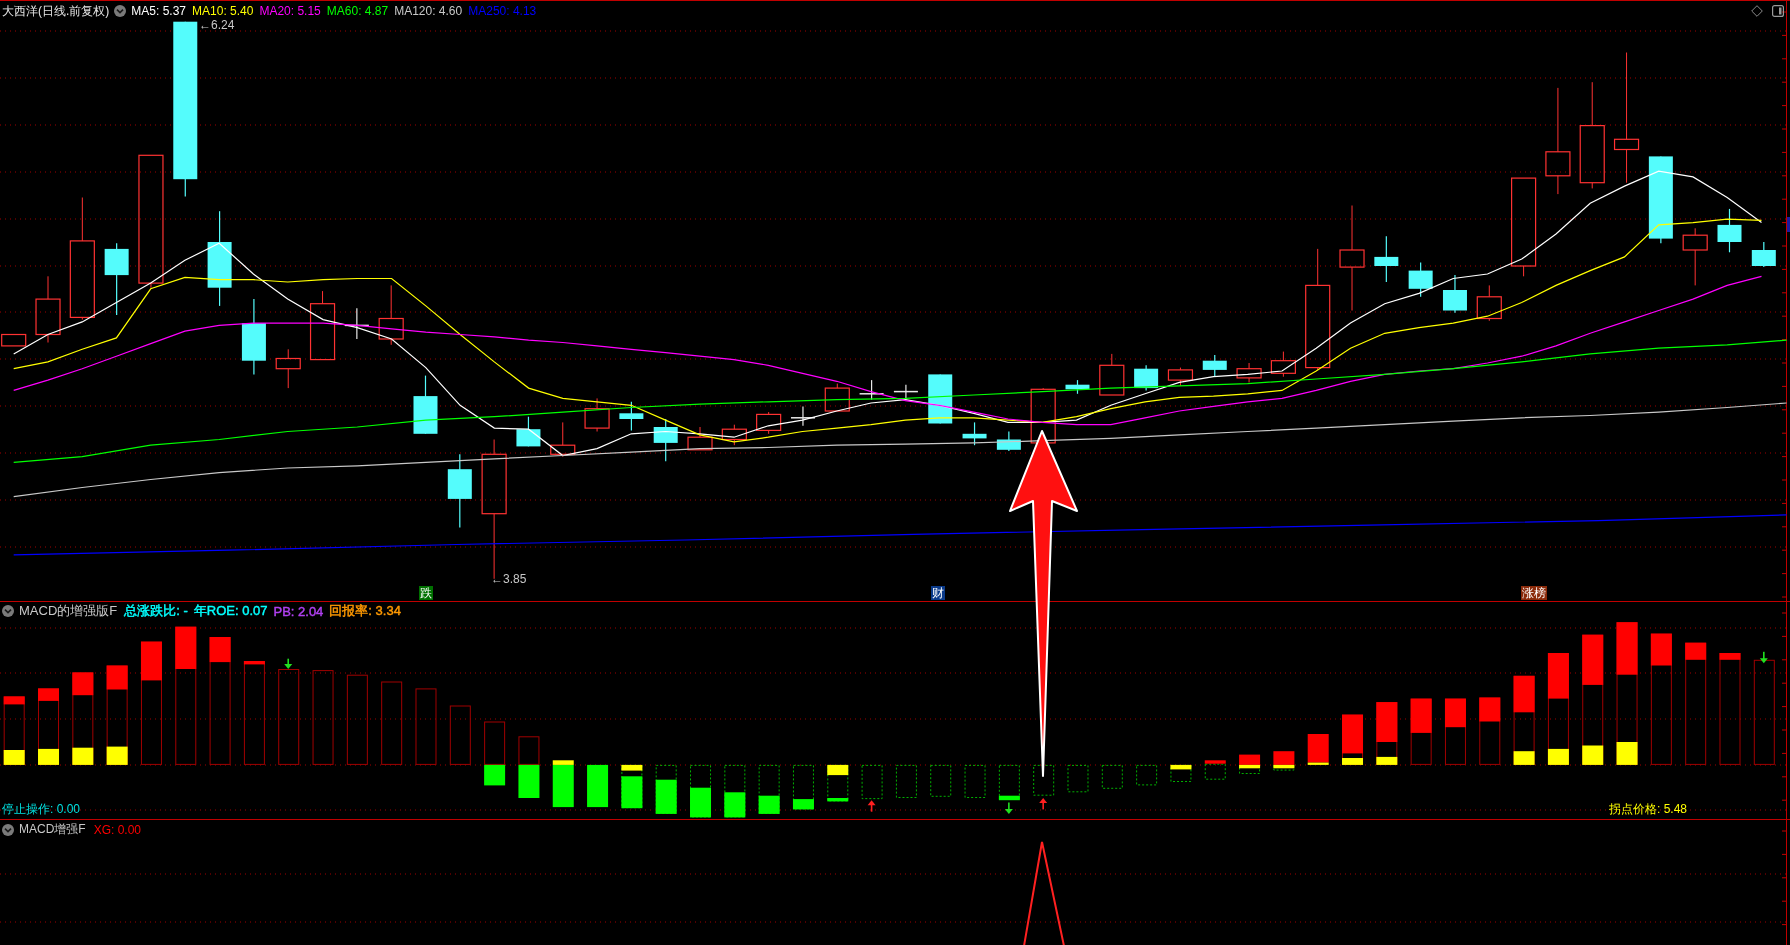  I want to click on signal-tag: 跌, so click(426, 593).